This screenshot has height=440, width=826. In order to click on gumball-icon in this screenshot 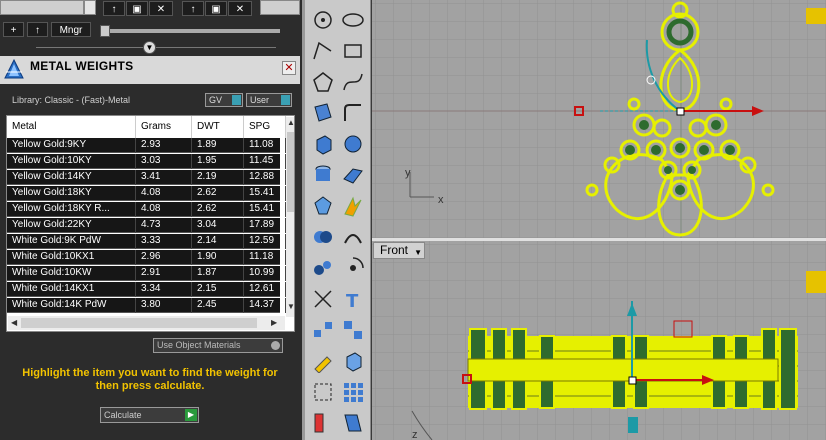, I will do `click(353, 268)`.